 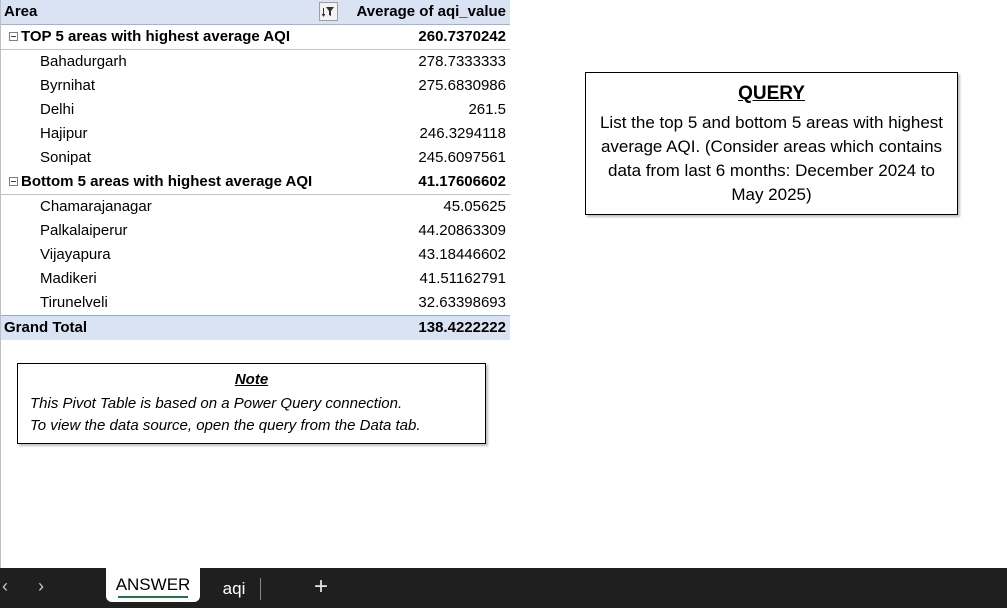 What do you see at coordinates (96, 206) in the screenshot?
I see `area-name: Chamarajanagar` at bounding box center [96, 206].